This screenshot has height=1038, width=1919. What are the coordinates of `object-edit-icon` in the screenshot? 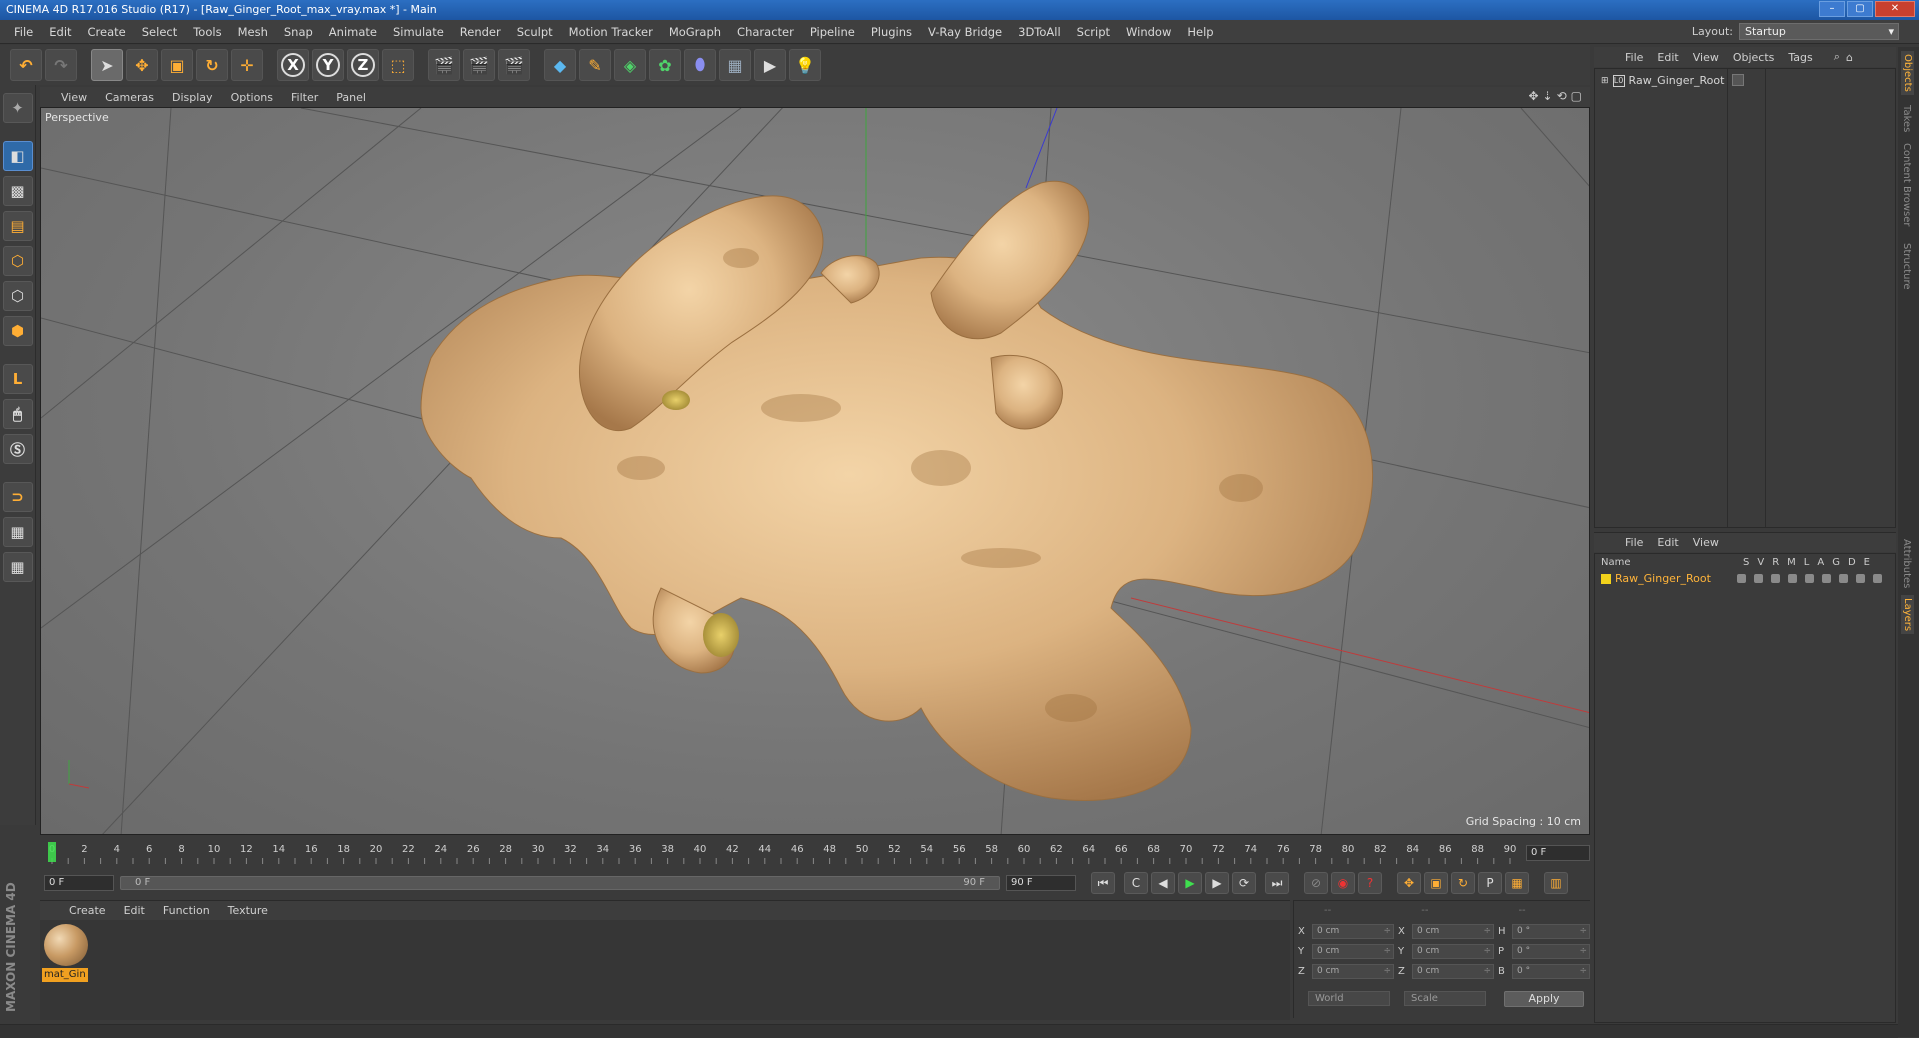 It's located at (1738, 80).